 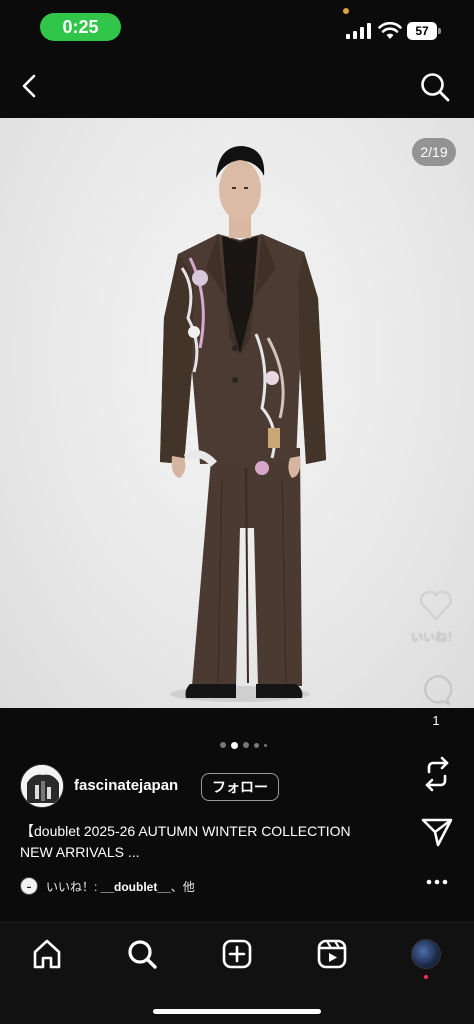 What do you see at coordinates (390, 30) in the screenshot?
I see `wifi-icon` at bounding box center [390, 30].